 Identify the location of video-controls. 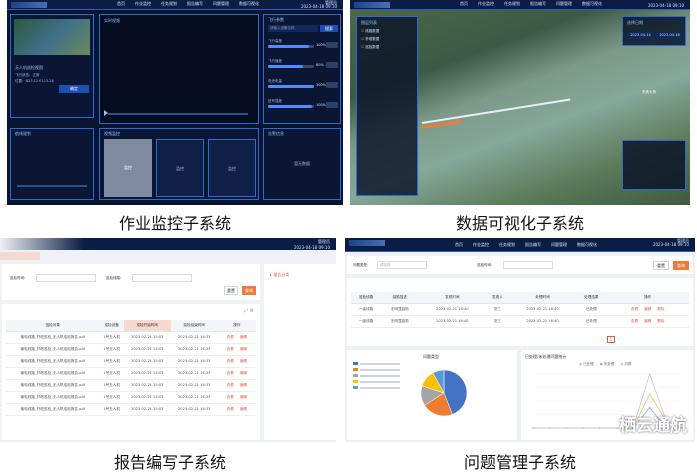
(178, 114).